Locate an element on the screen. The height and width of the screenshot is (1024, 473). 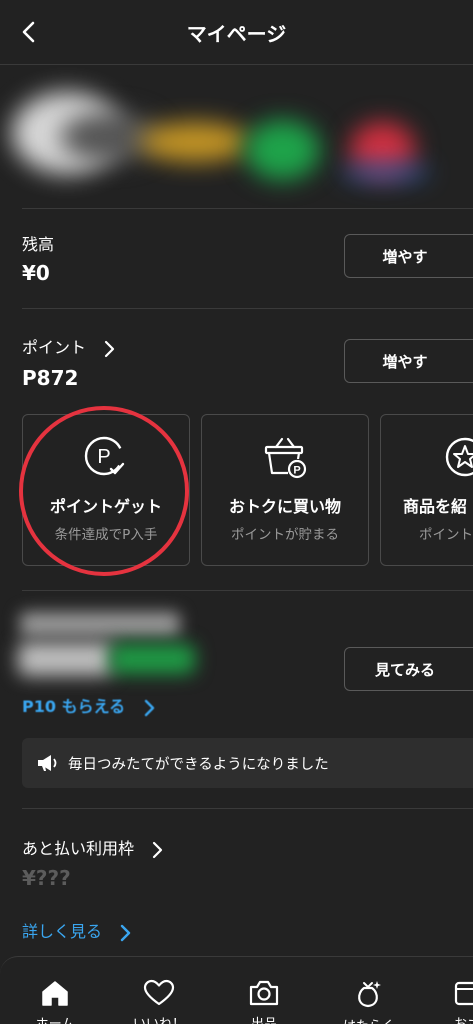
card-subtitle: 条件達成でP入手 is located at coordinates (106, 535).